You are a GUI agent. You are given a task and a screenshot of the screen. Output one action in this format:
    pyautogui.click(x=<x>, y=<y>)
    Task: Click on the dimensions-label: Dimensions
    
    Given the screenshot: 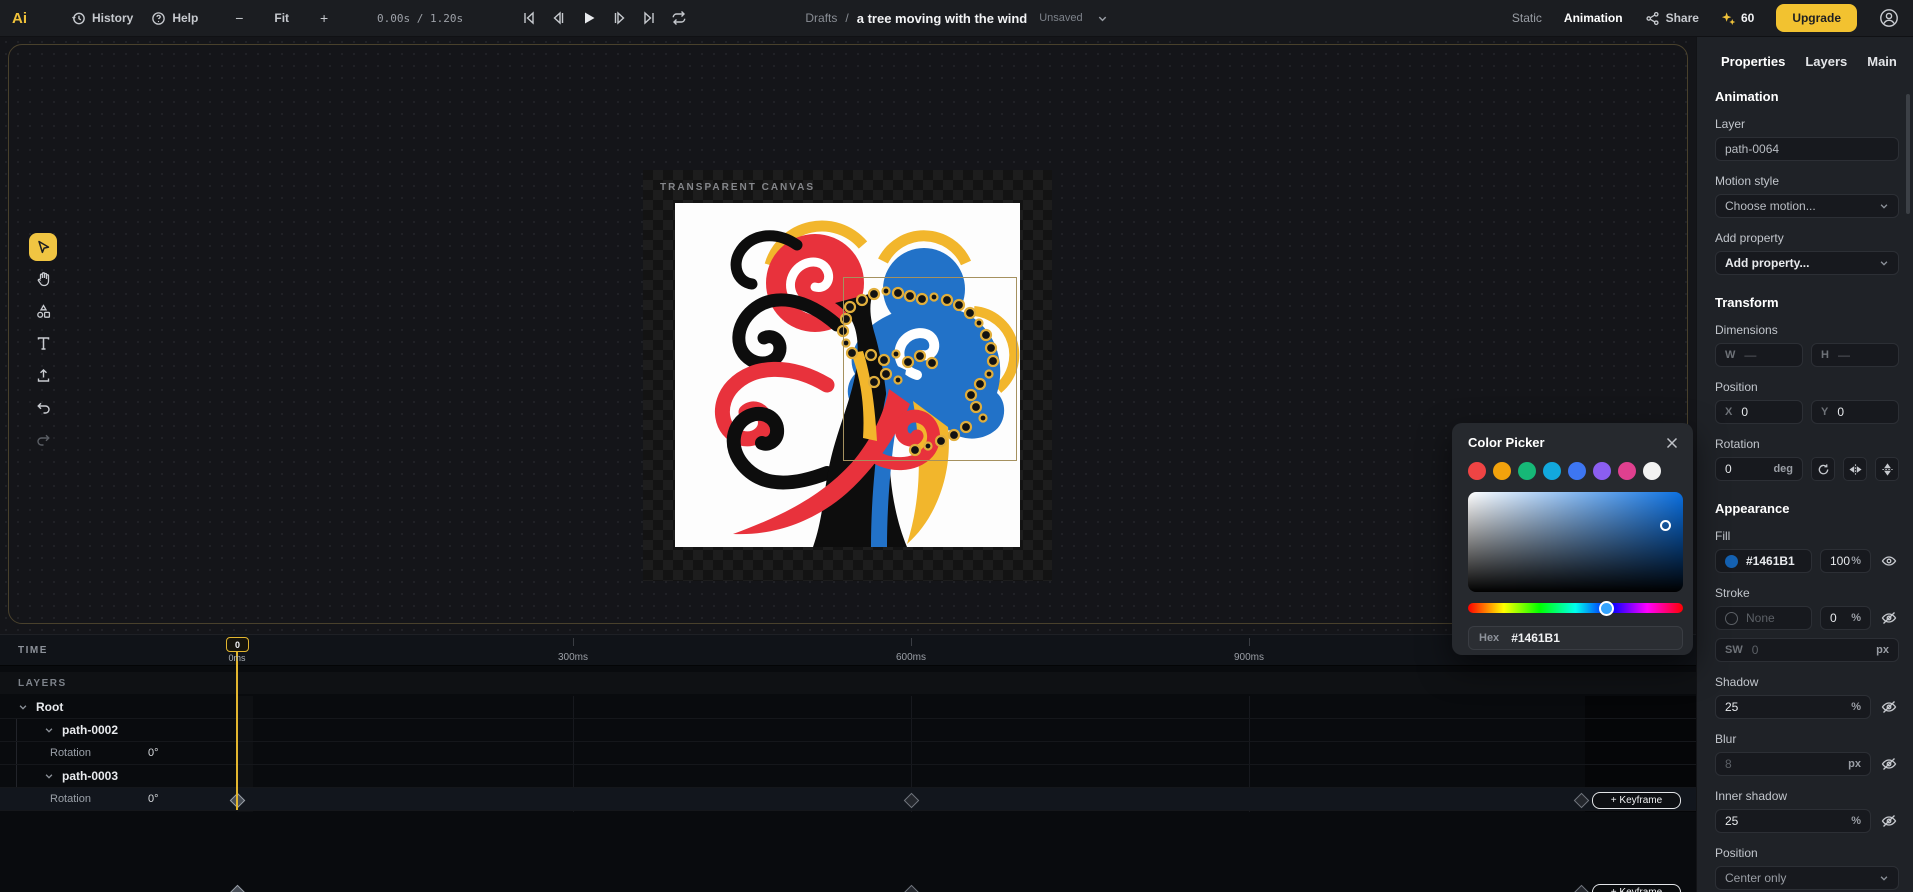 What is the action you would take?
    pyautogui.click(x=1746, y=330)
    